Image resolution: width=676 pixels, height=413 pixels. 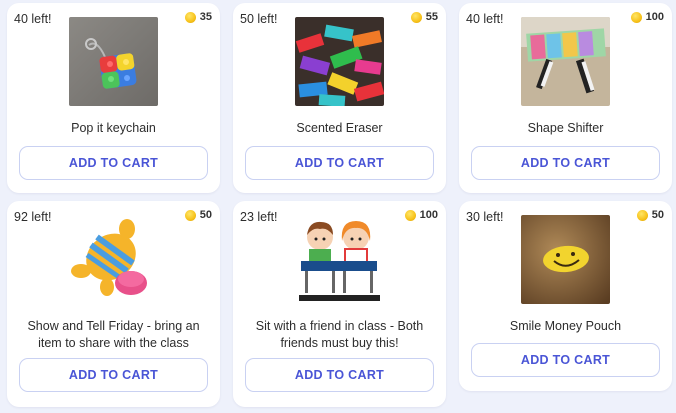 I want to click on product-name: Pop it keychain, so click(x=113, y=128).